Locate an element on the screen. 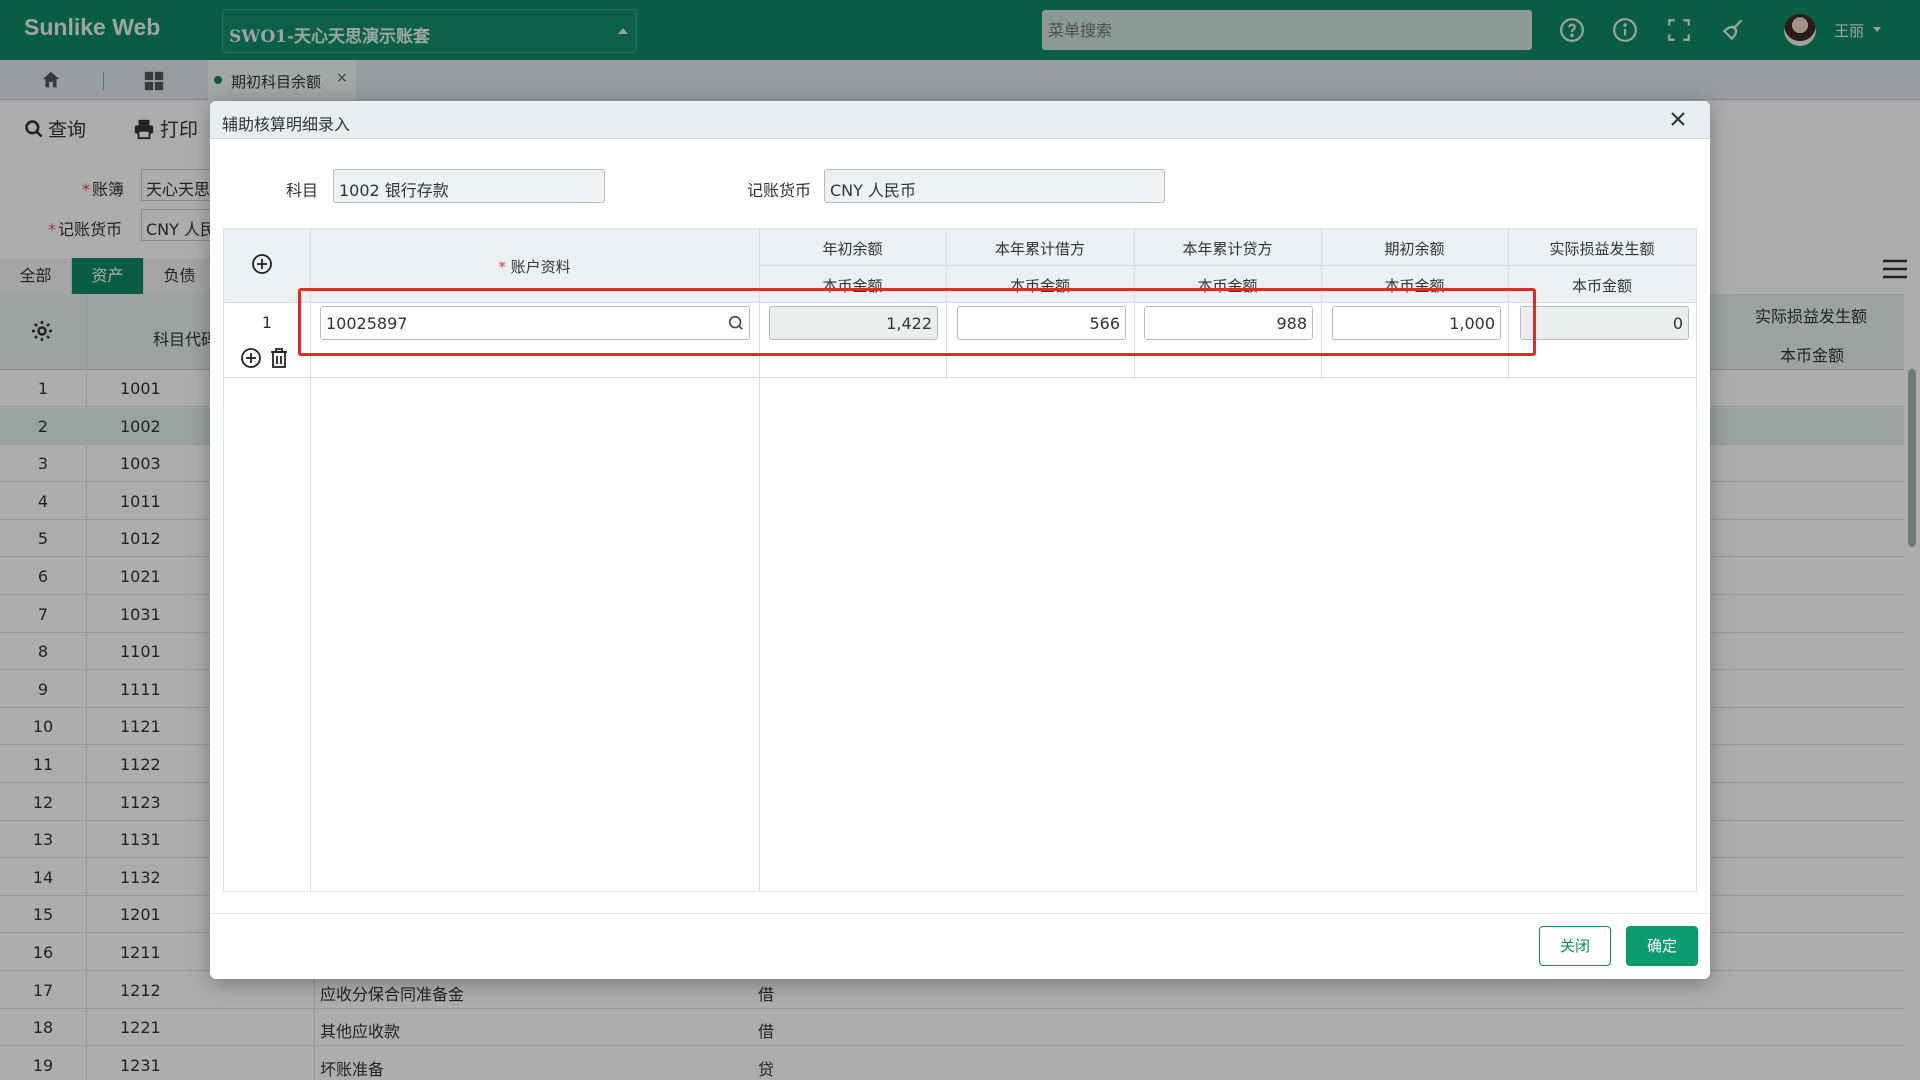 The height and width of the screenshot is (1080, 1920). column-header-credit: 本年累计贷方 is located at coordinates (1227, 249).